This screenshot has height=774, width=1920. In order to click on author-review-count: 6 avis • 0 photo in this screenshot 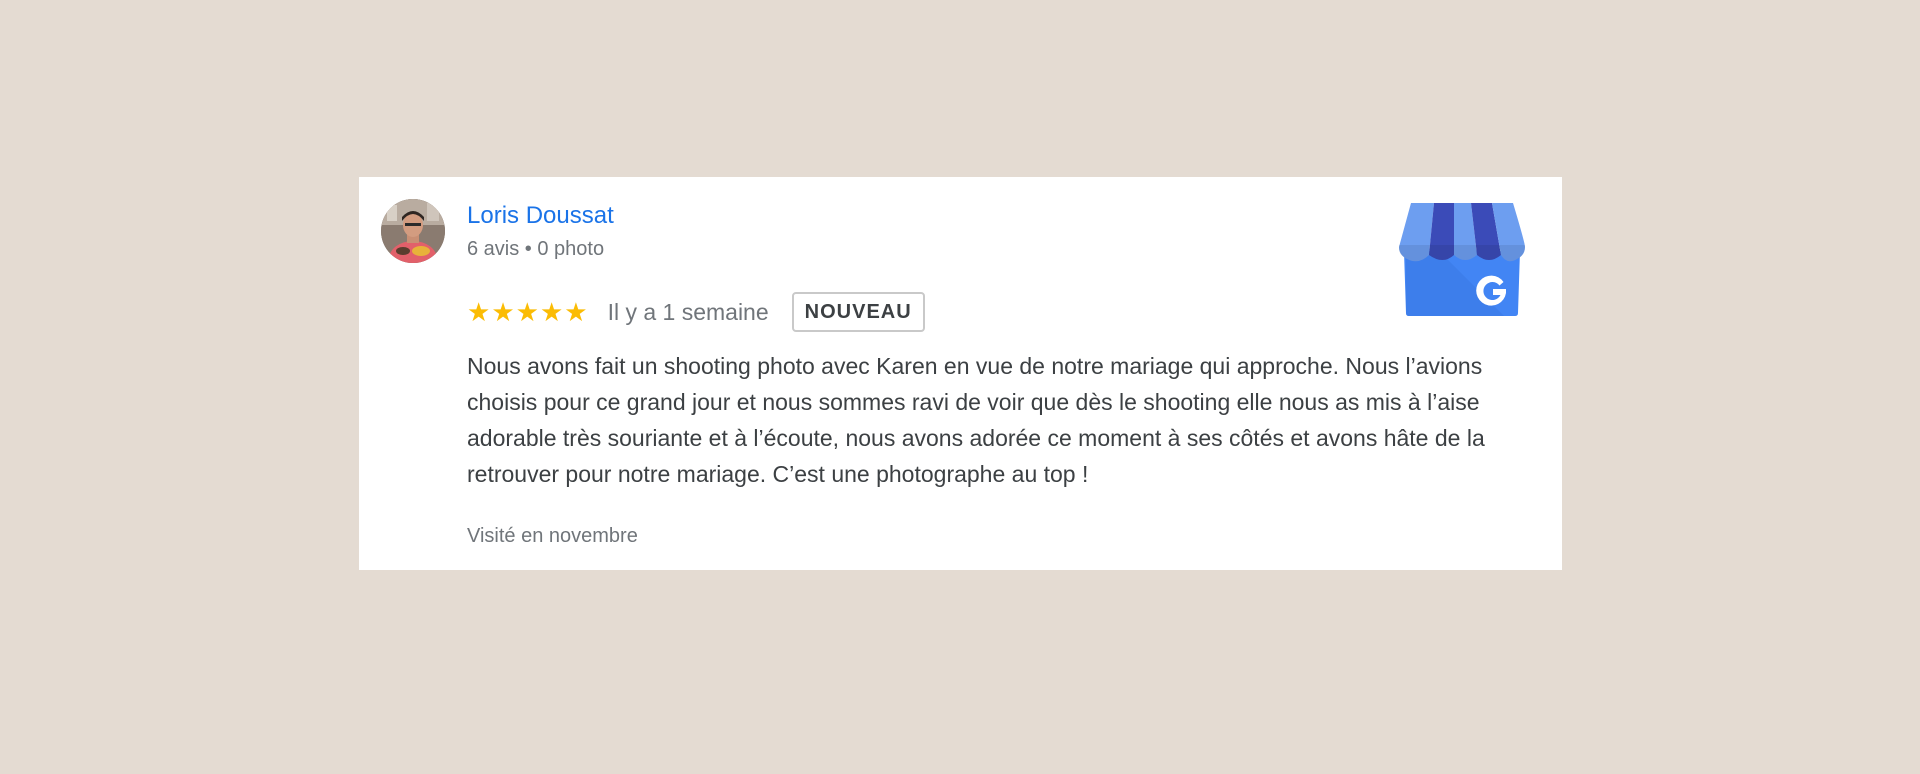, I will do `click(536, 249)`.